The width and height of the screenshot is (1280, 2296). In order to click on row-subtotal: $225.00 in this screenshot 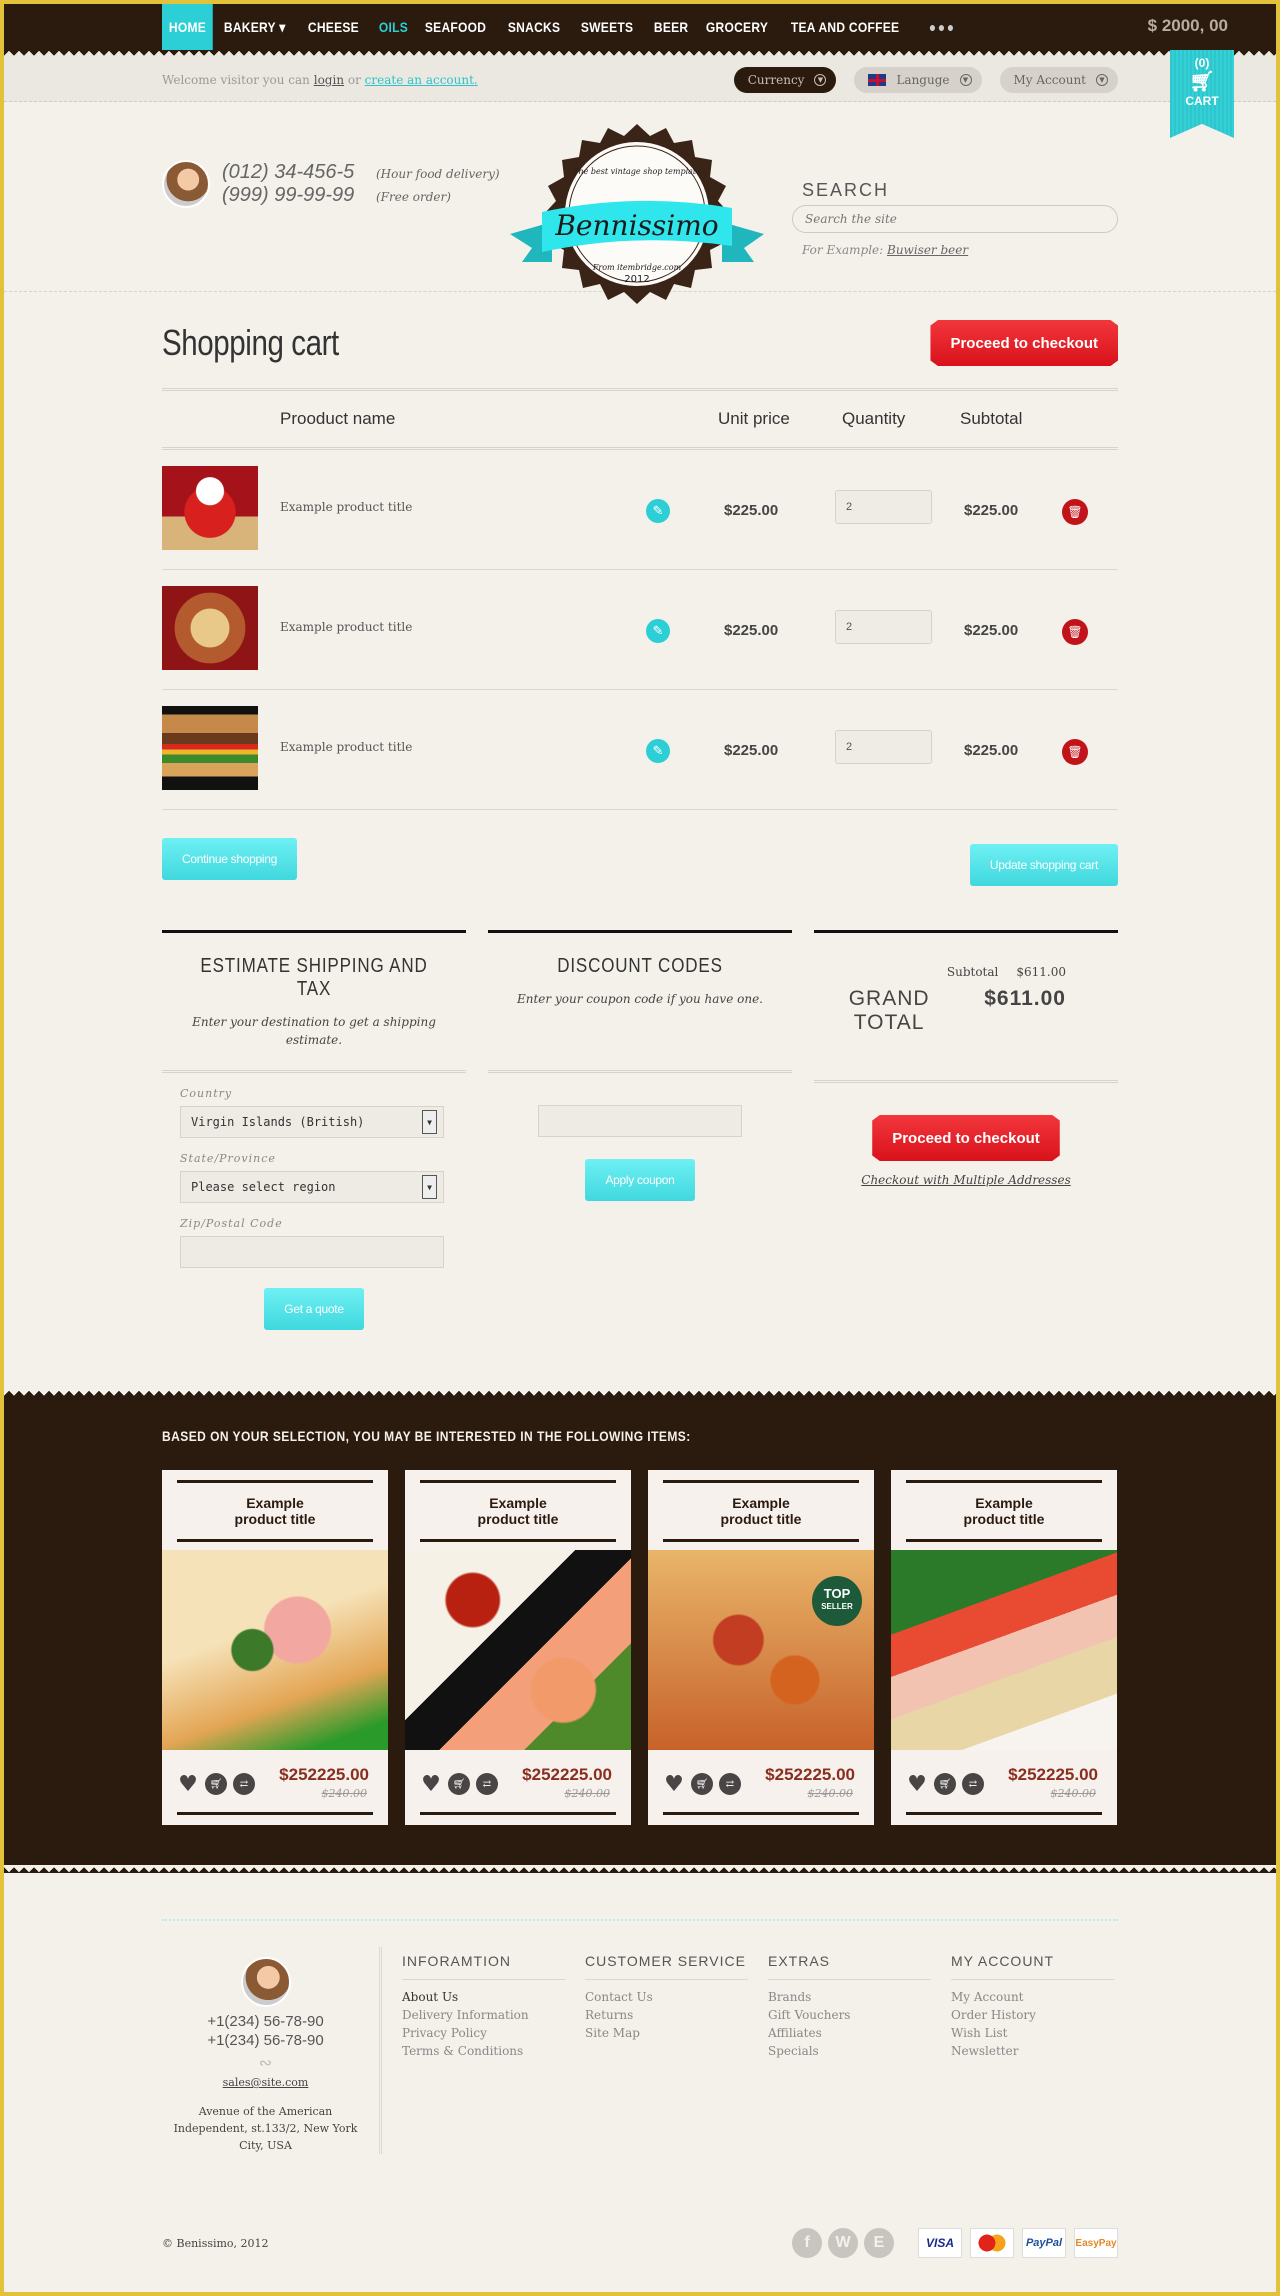, I will do `click(991, 510)`.